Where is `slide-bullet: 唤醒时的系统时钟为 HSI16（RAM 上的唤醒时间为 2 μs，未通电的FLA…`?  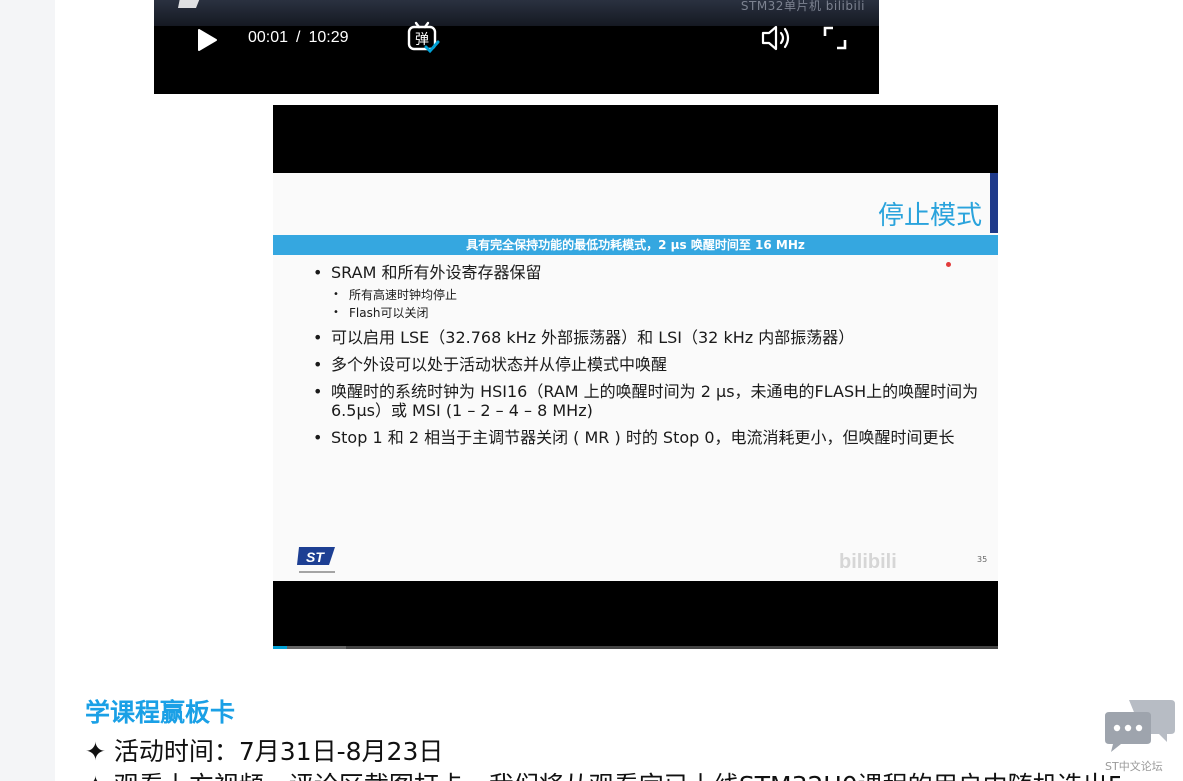 slide-bullet: 唤醒时的系统时钟为 HSI16（RAM 上的唤醒时间为 2 μs，未通电的FLA… is located at coordinates (653, 401).